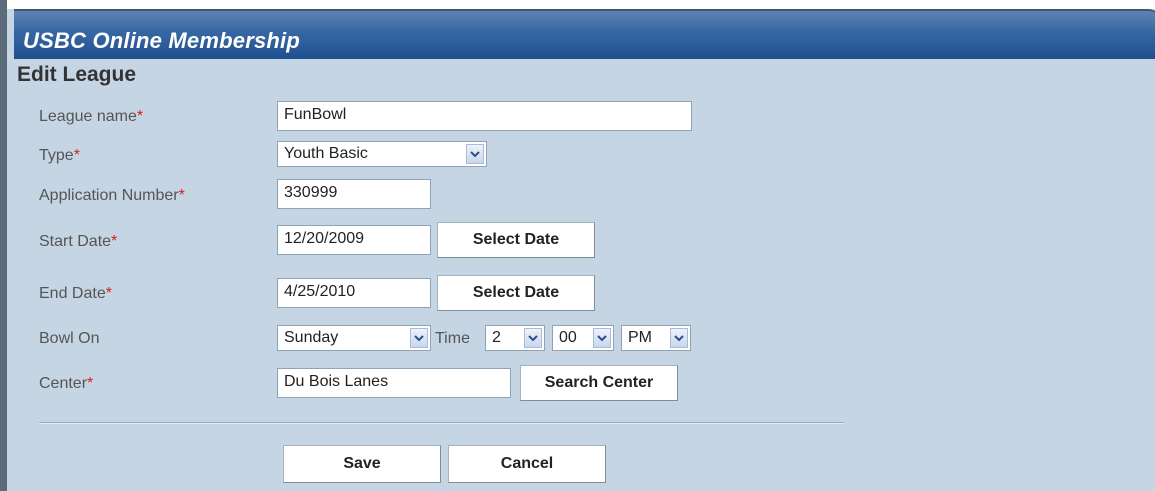  What do you see at coordinates (354, 194) in the screenshot?
I see `application-number-input: 330999` at bounding box center [354, 194].